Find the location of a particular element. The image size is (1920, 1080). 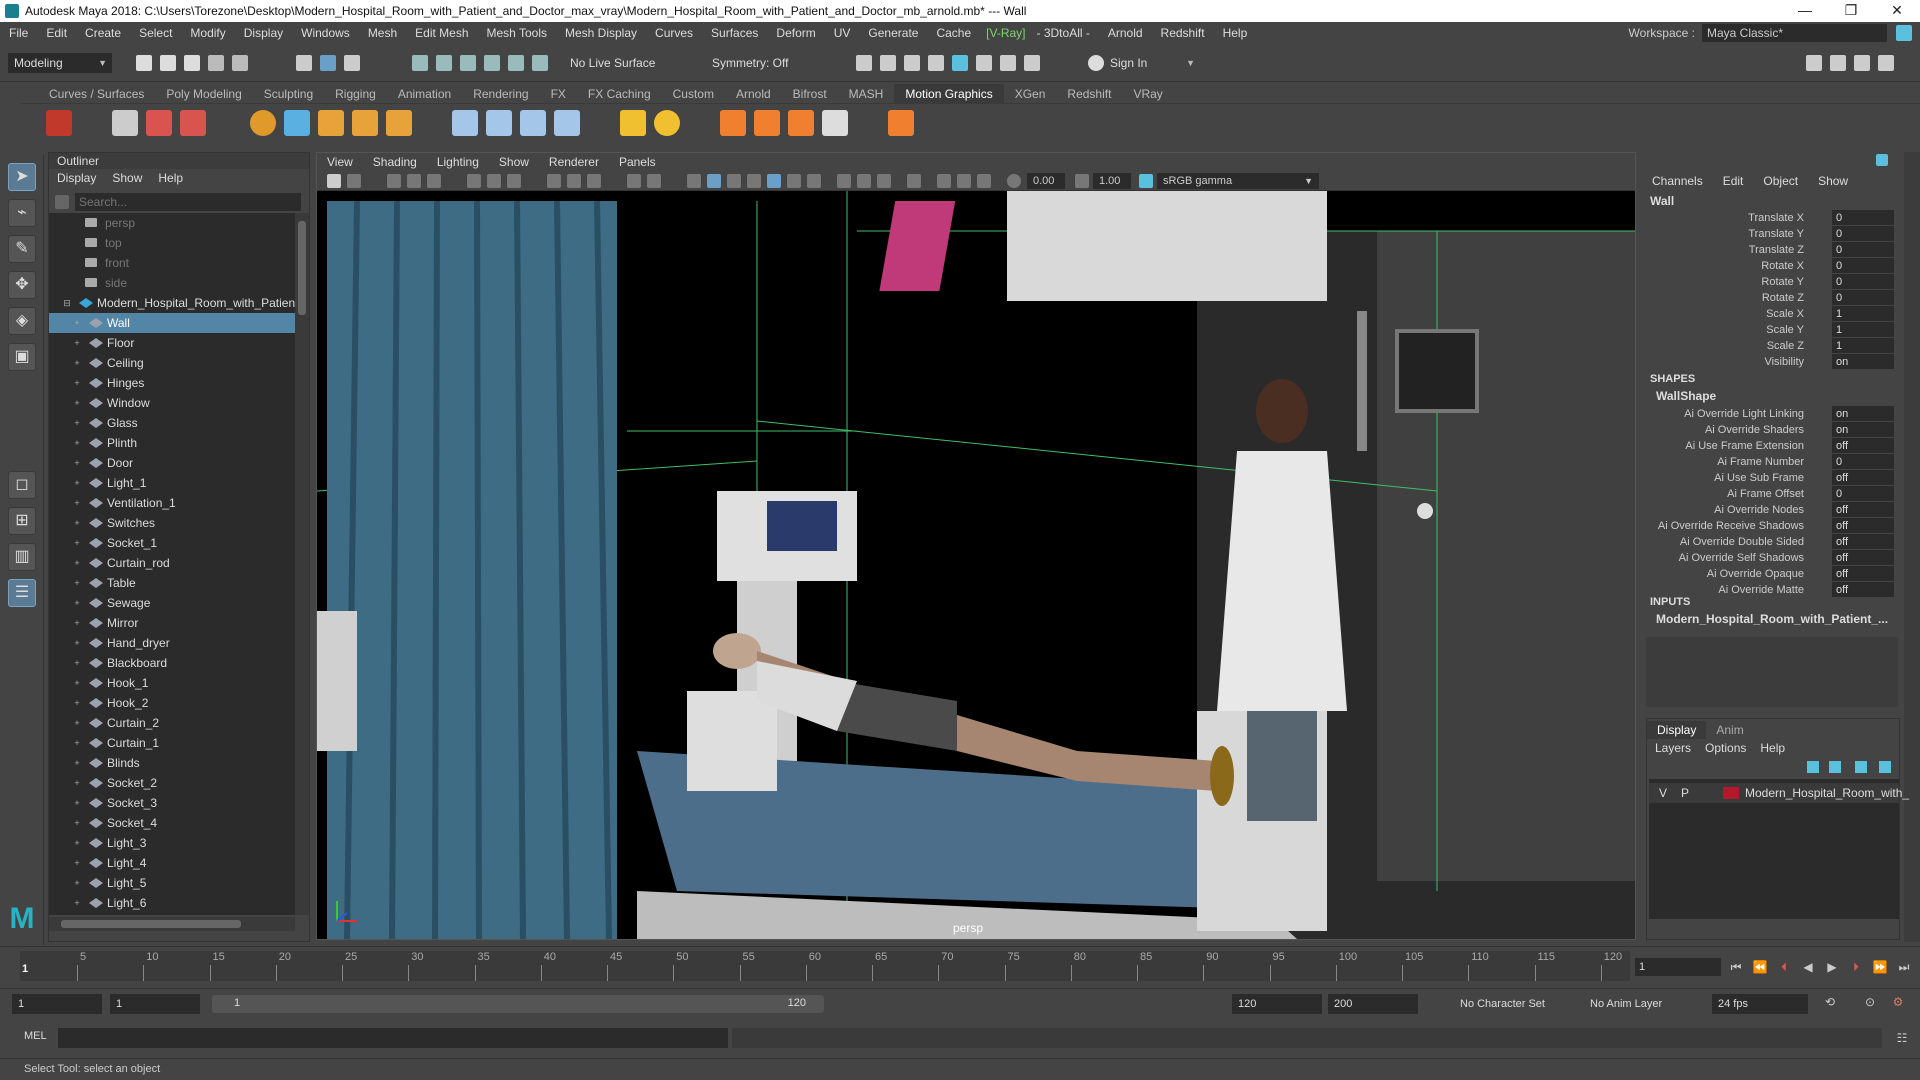

anim-layer-dropdown: No Anim Layer is located at coordinates (1626, 1004).